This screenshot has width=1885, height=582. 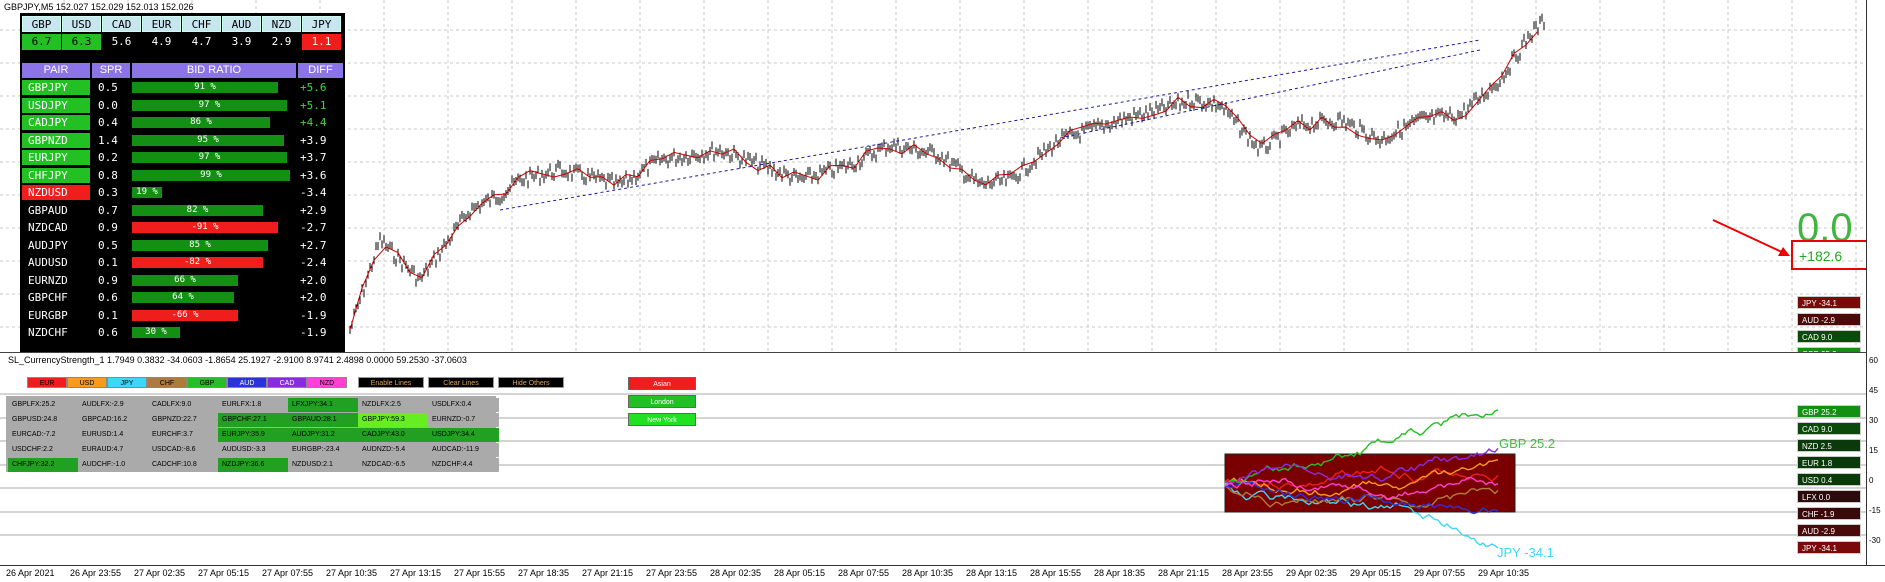 What do you see at coordinates (241, 24) in the screenshot?
I see `currency-code-aud: AUD` at bounding box center [241, 24].